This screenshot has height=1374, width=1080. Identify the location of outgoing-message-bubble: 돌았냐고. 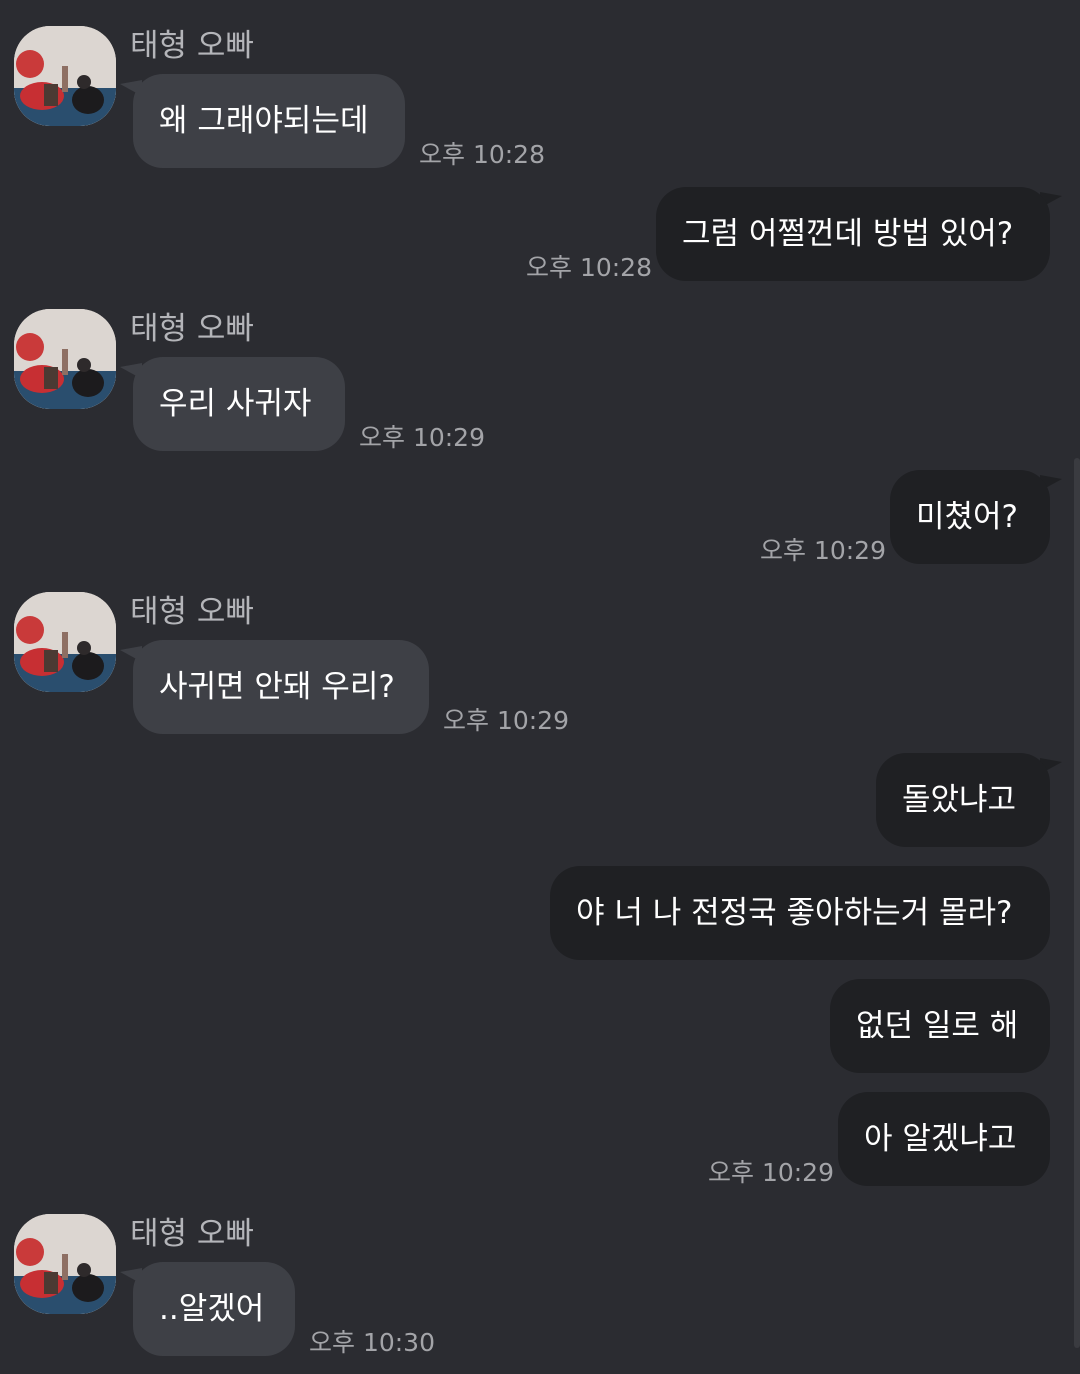
(963, 800).